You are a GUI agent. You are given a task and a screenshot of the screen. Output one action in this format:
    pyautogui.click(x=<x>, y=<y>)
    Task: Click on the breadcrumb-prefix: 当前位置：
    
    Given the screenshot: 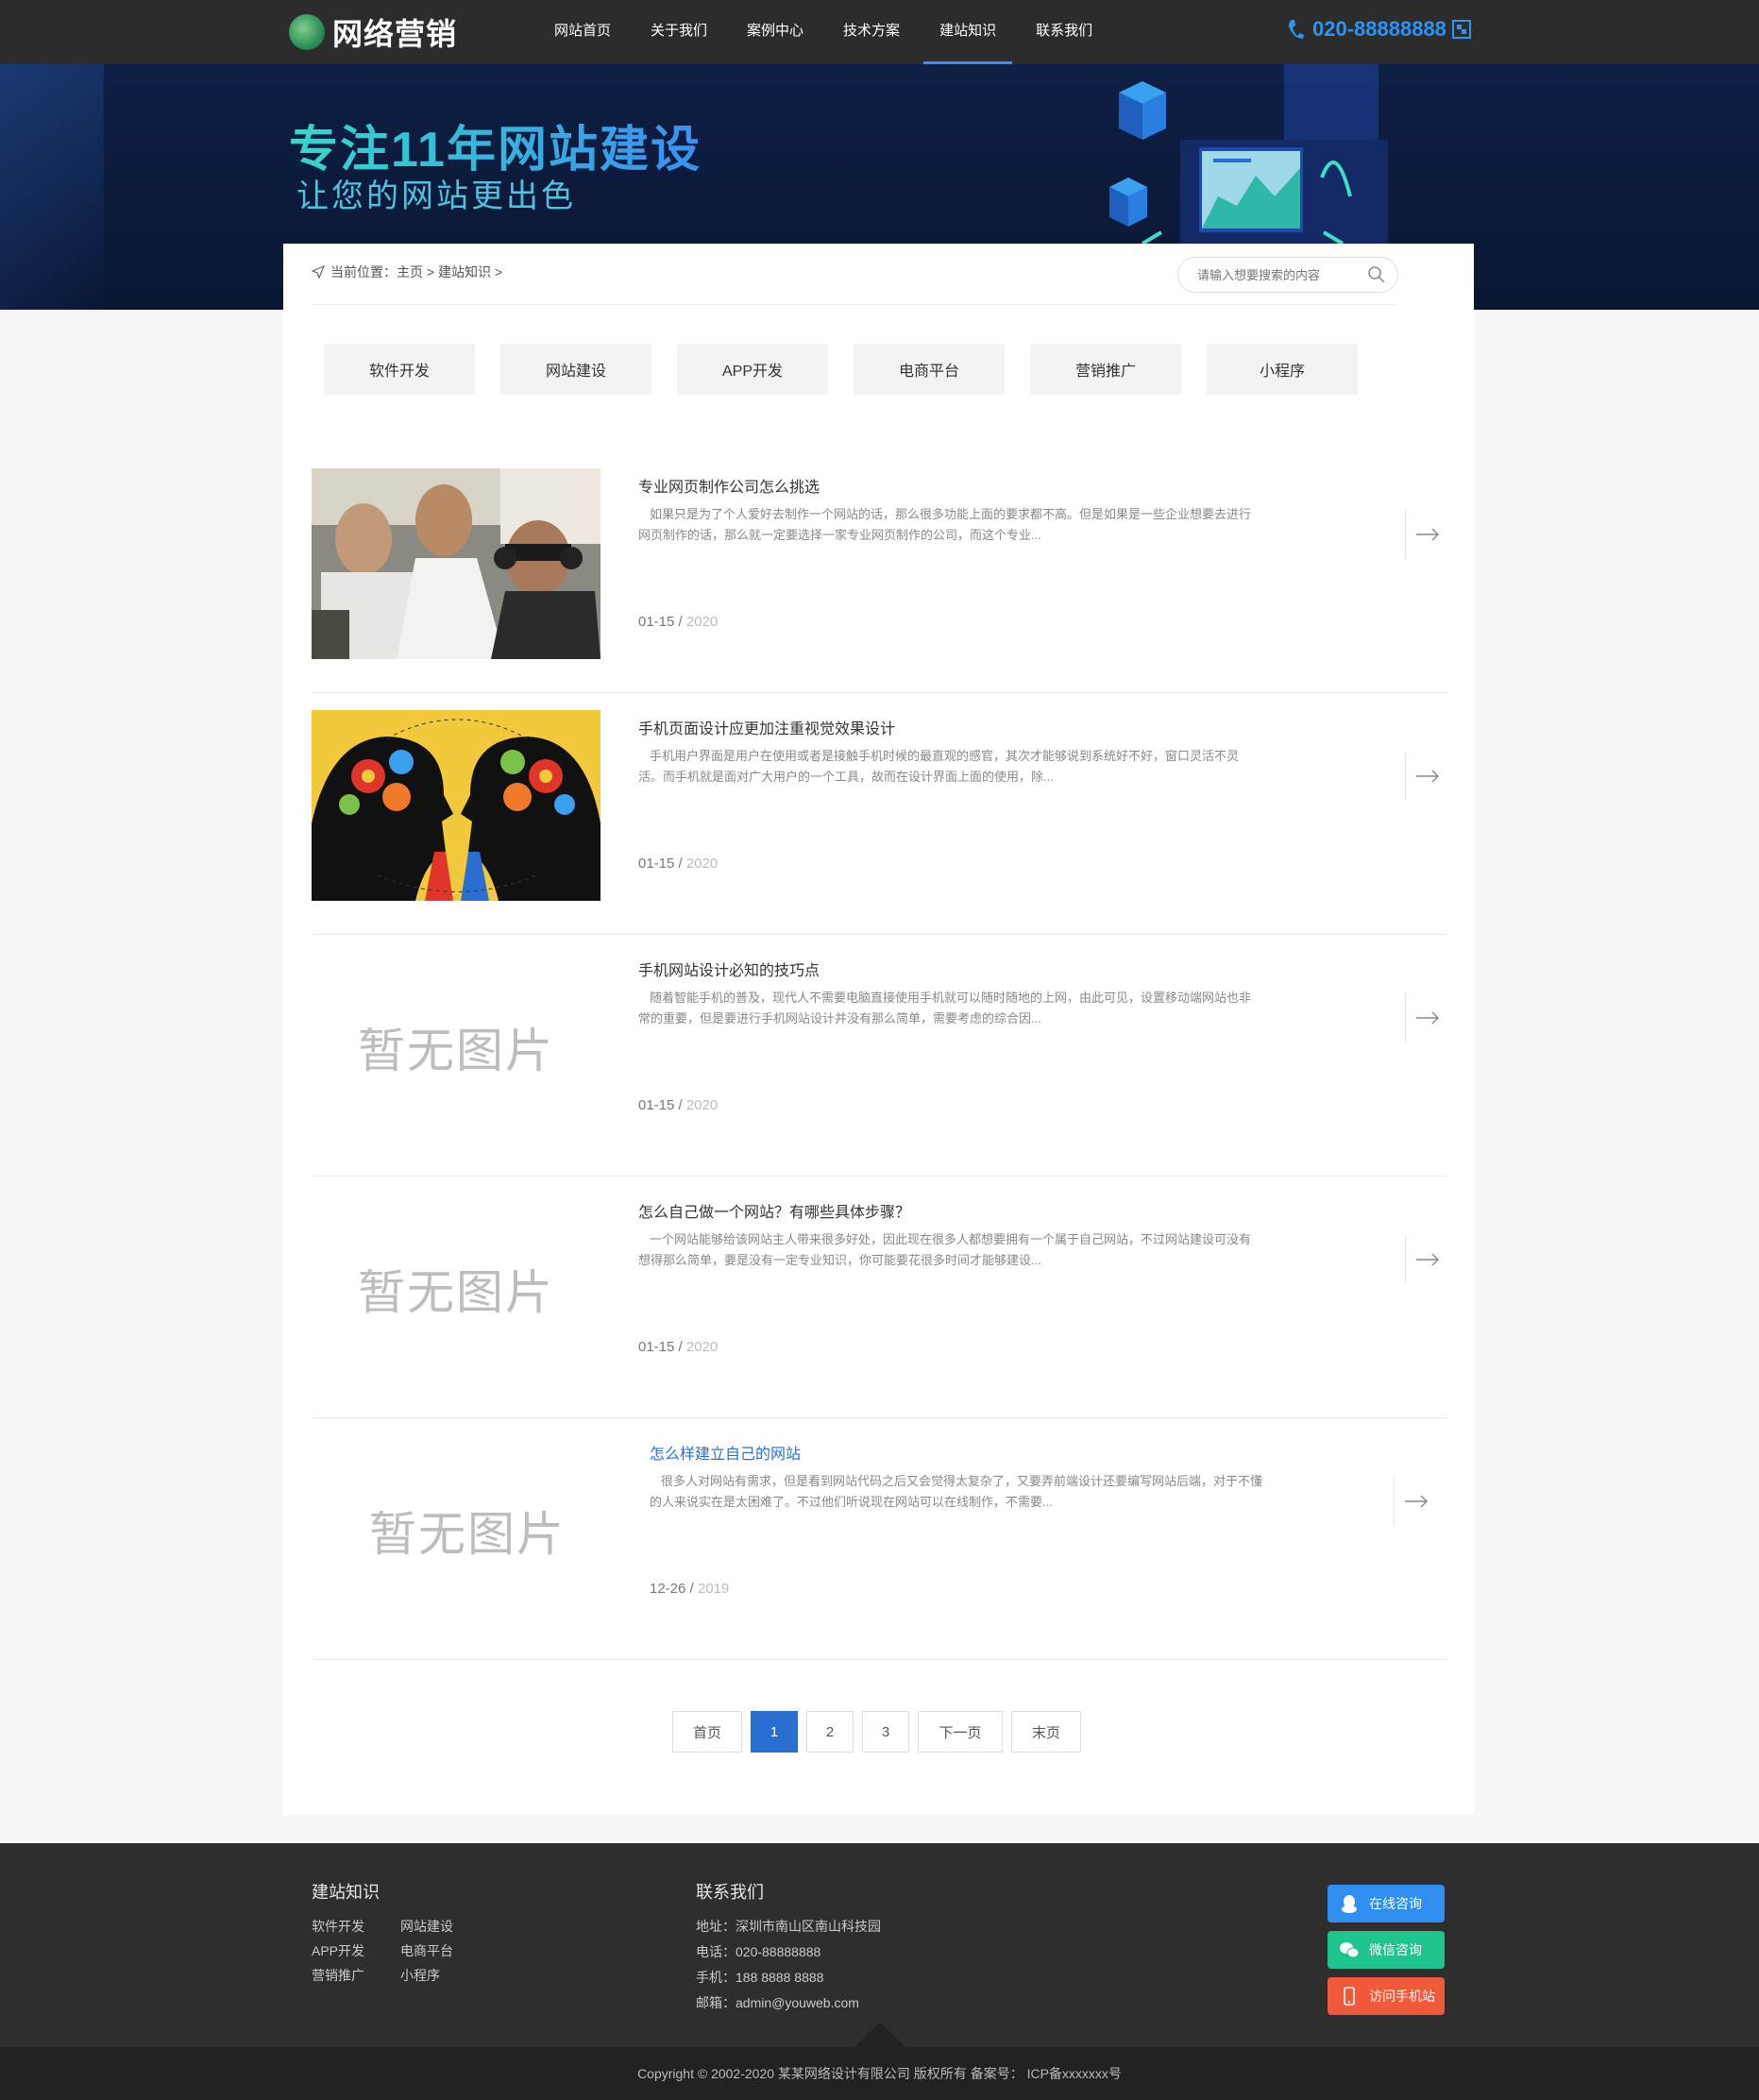 What is the action you would take?
    pyautogui.click(x=364, y=271)
    